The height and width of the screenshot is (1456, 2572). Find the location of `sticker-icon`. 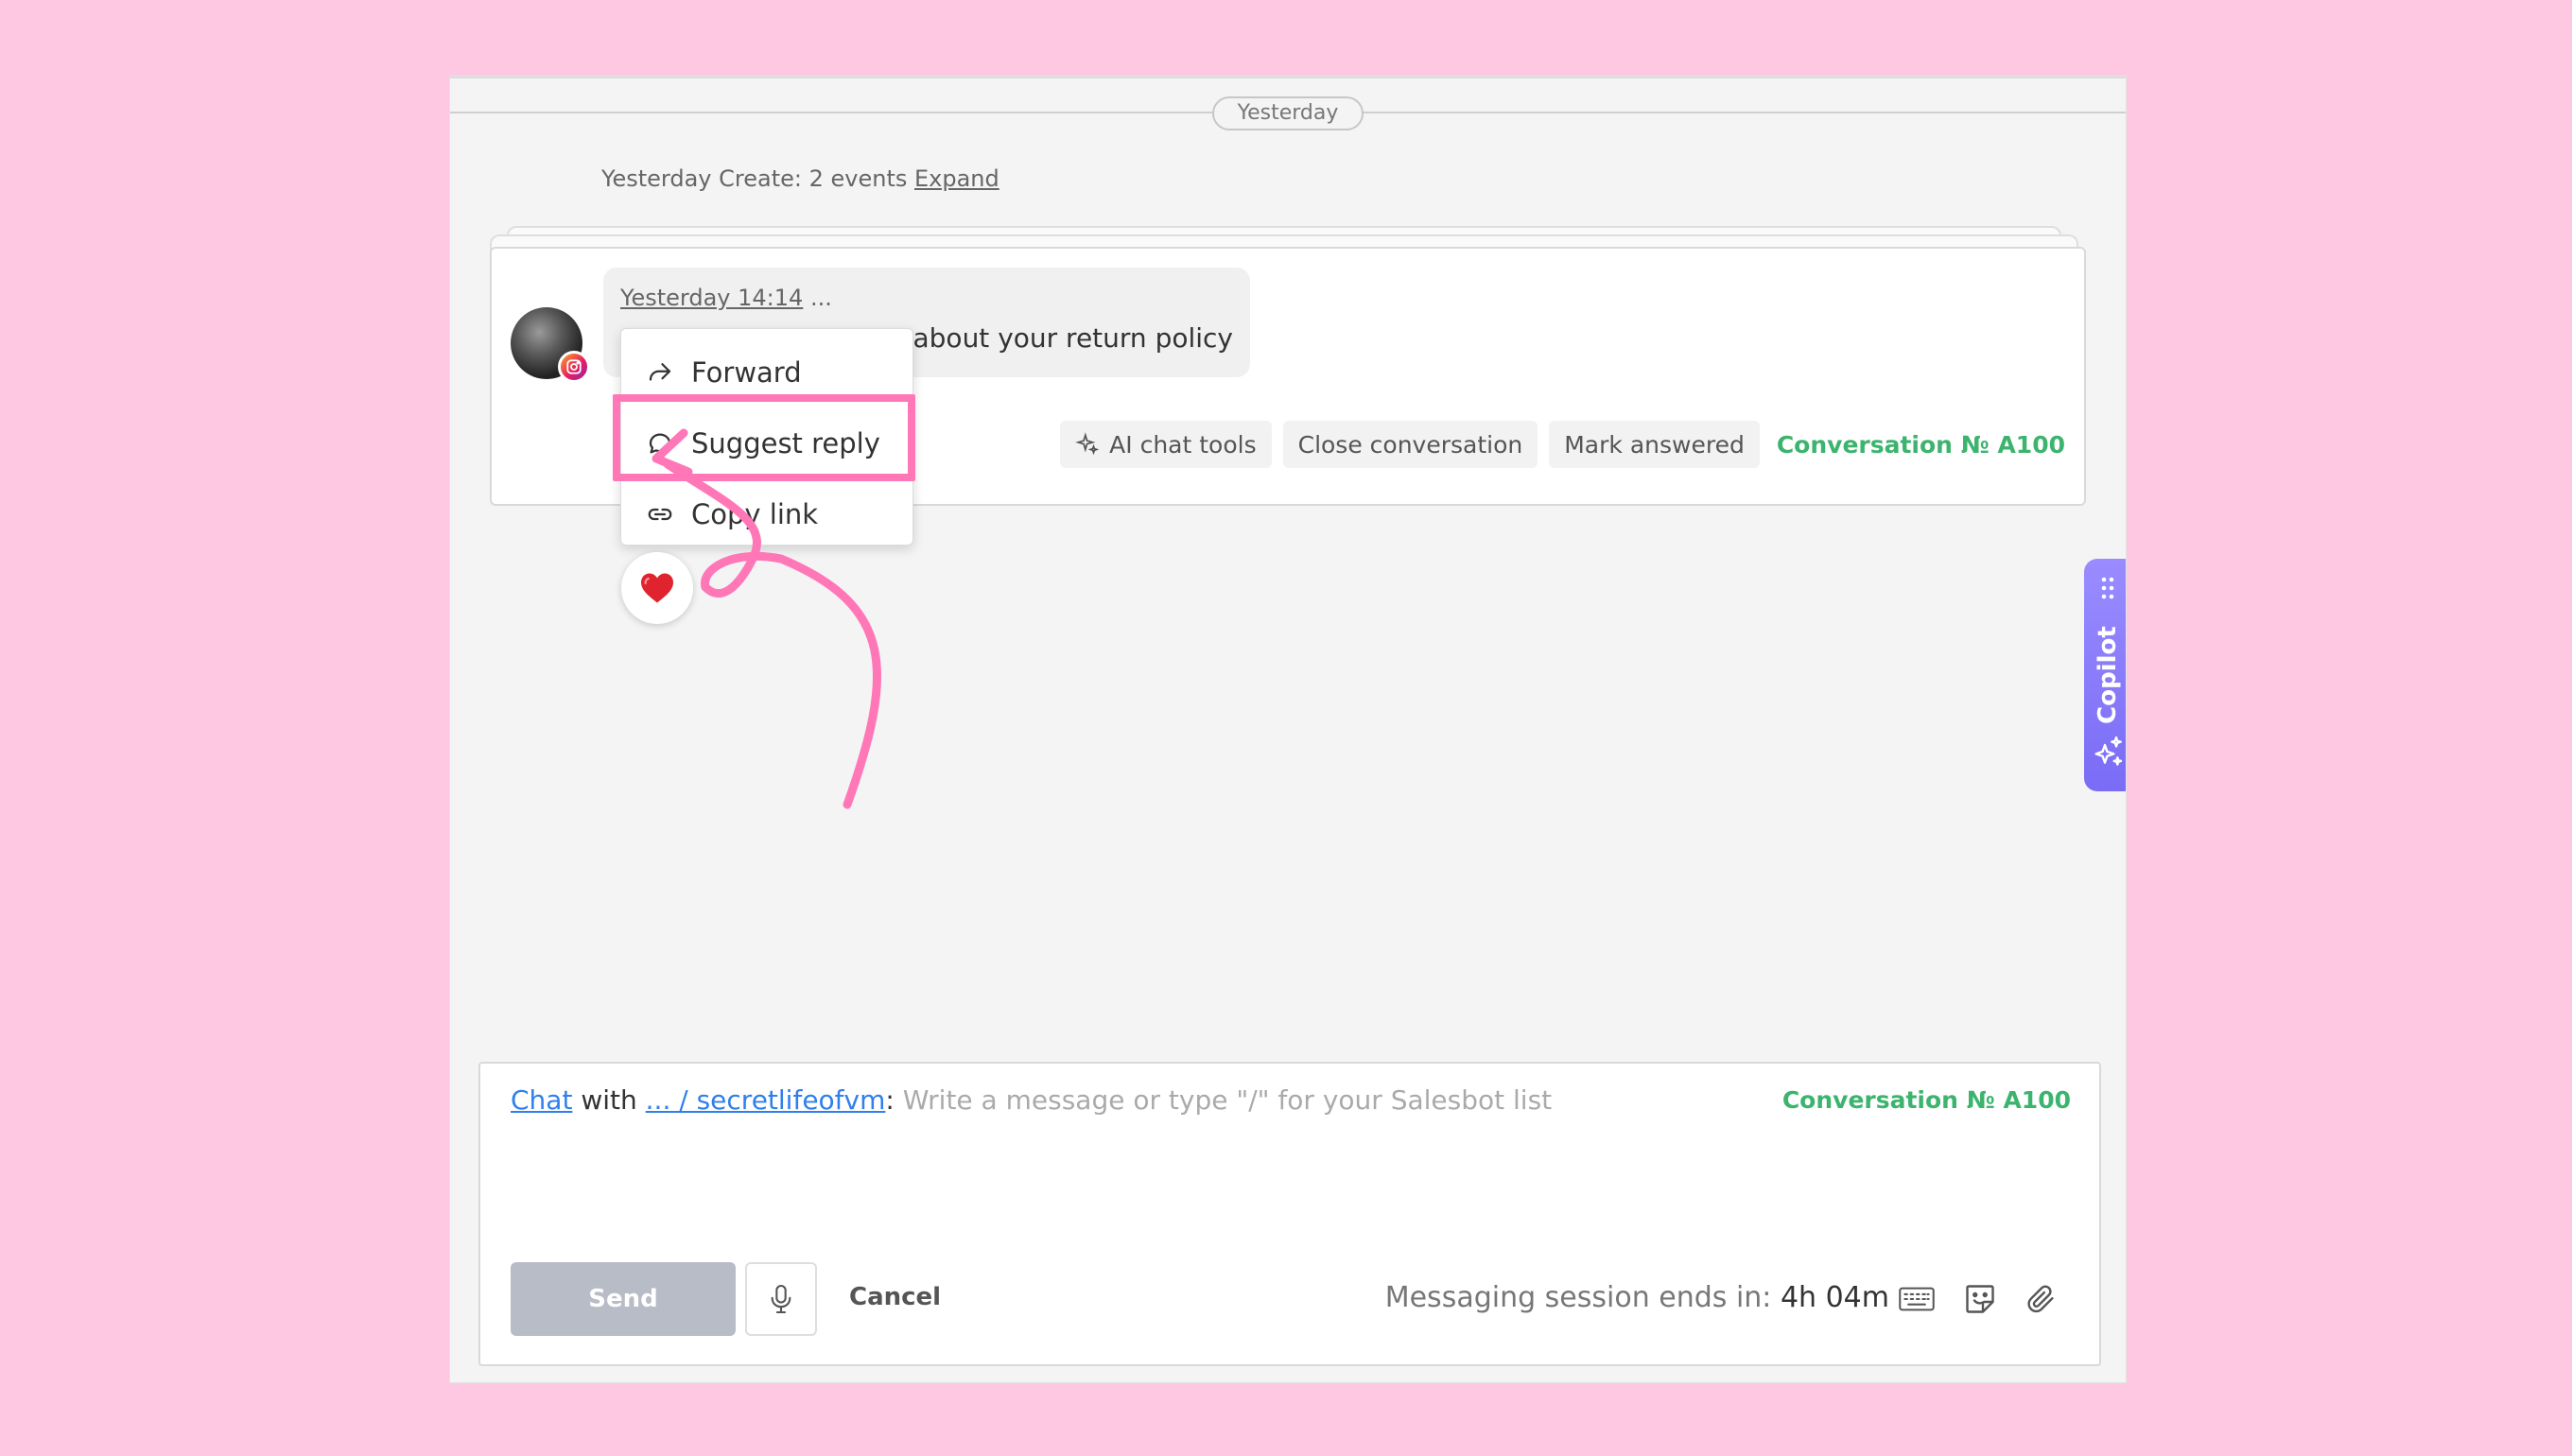

sticker-icon is located at coordinates (1980, 1299).